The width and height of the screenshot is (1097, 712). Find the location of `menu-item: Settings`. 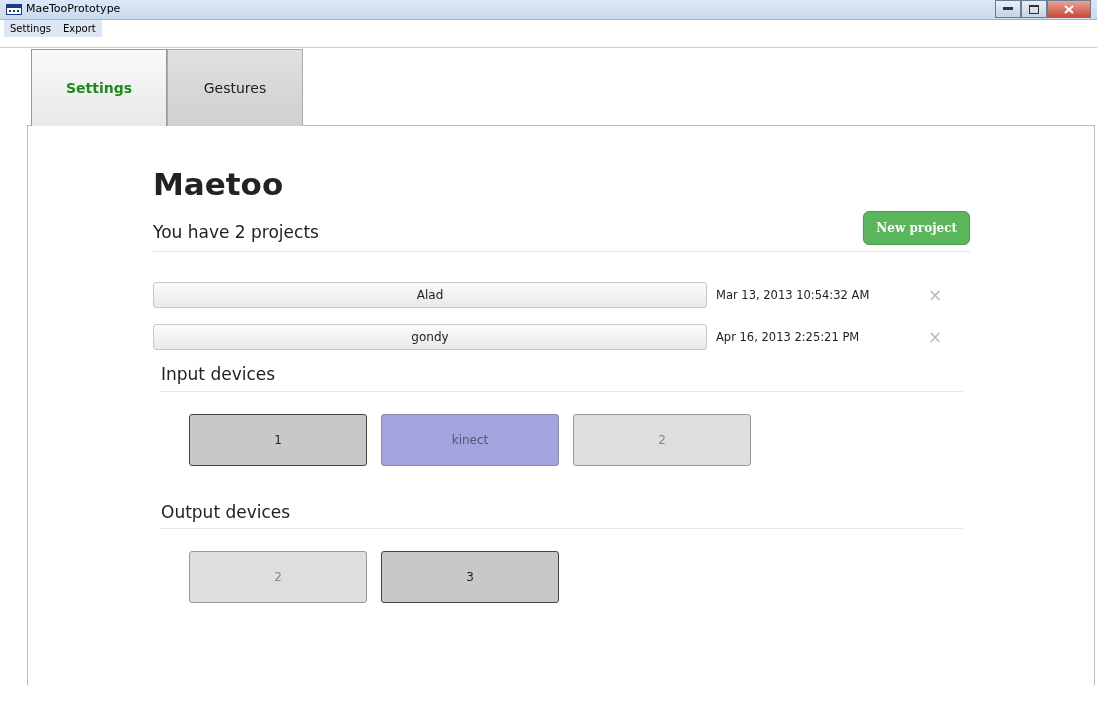

menu-item: Settings is located at coordinates (30, 28).